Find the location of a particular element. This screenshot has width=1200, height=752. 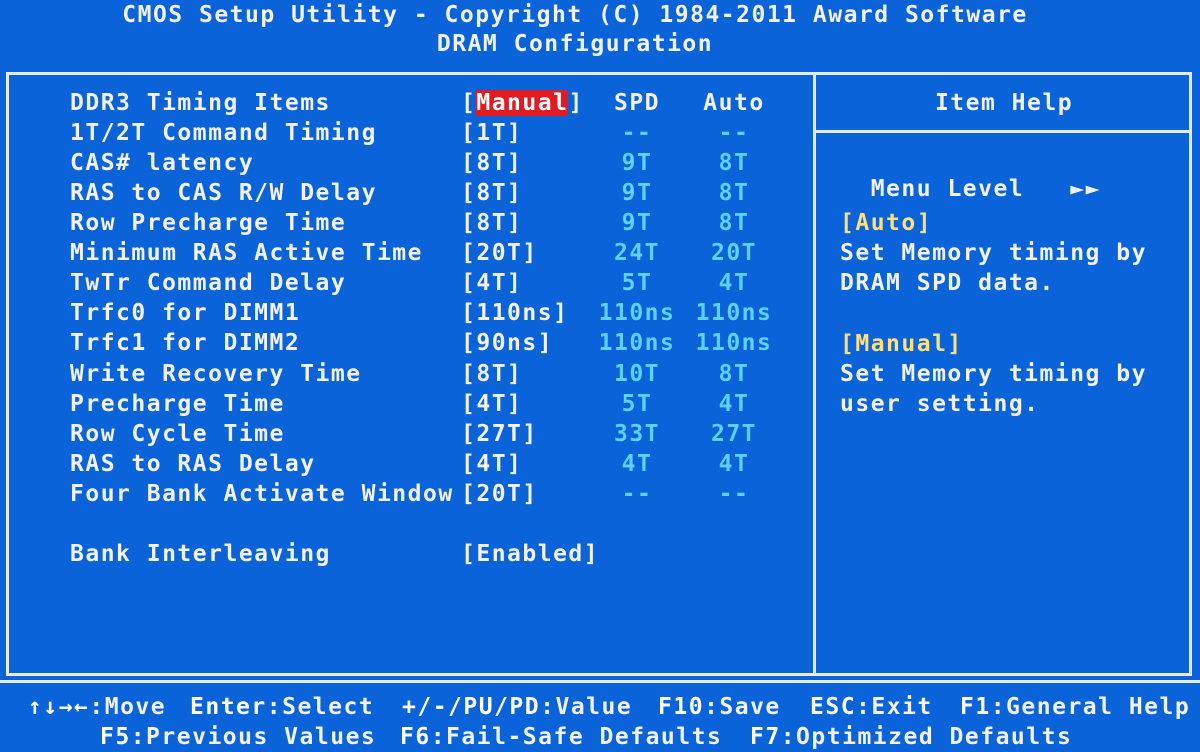

menu-level-arrows-icon: ►► is located at coordinates (1085, 189).